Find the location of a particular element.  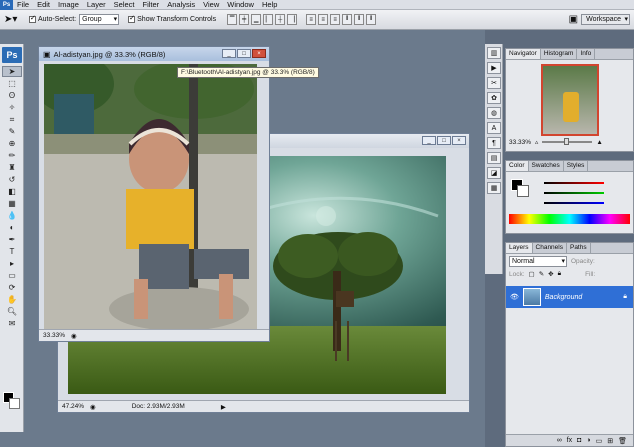

adjustment-layer-icon: ◑ is located at coordinates (588, 440).